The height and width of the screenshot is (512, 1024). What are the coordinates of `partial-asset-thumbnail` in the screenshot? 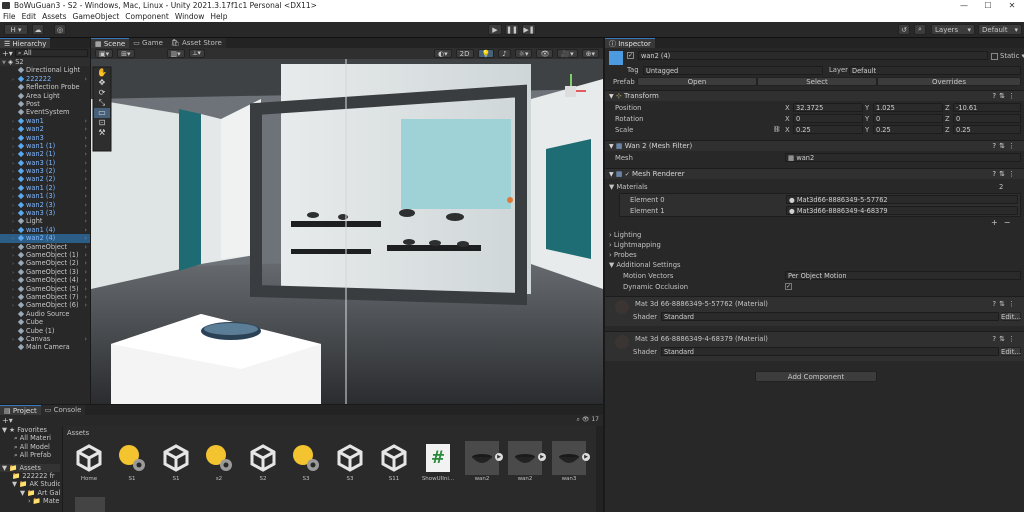 It's located at (90, 504).